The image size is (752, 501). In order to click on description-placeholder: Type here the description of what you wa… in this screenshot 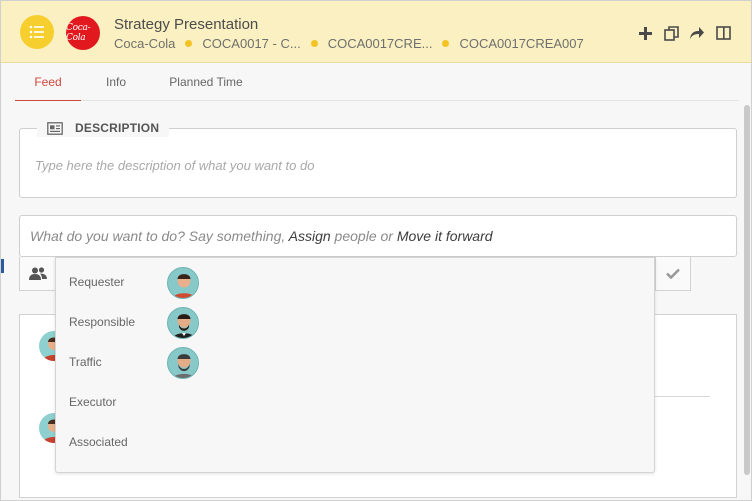, I will do `click(174, 165)`.